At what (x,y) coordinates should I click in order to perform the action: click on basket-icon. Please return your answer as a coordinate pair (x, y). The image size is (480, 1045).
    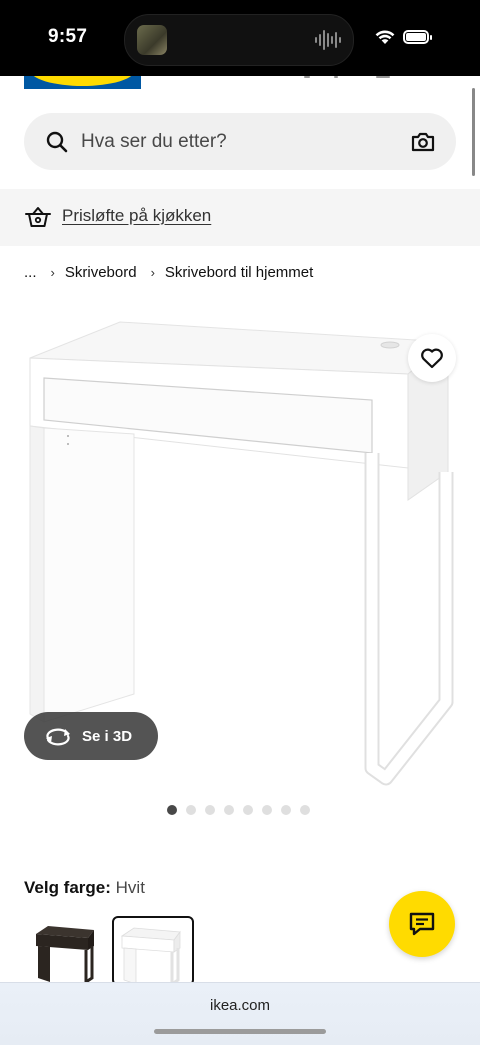
    Looking at the image, I should click on (38, 217).